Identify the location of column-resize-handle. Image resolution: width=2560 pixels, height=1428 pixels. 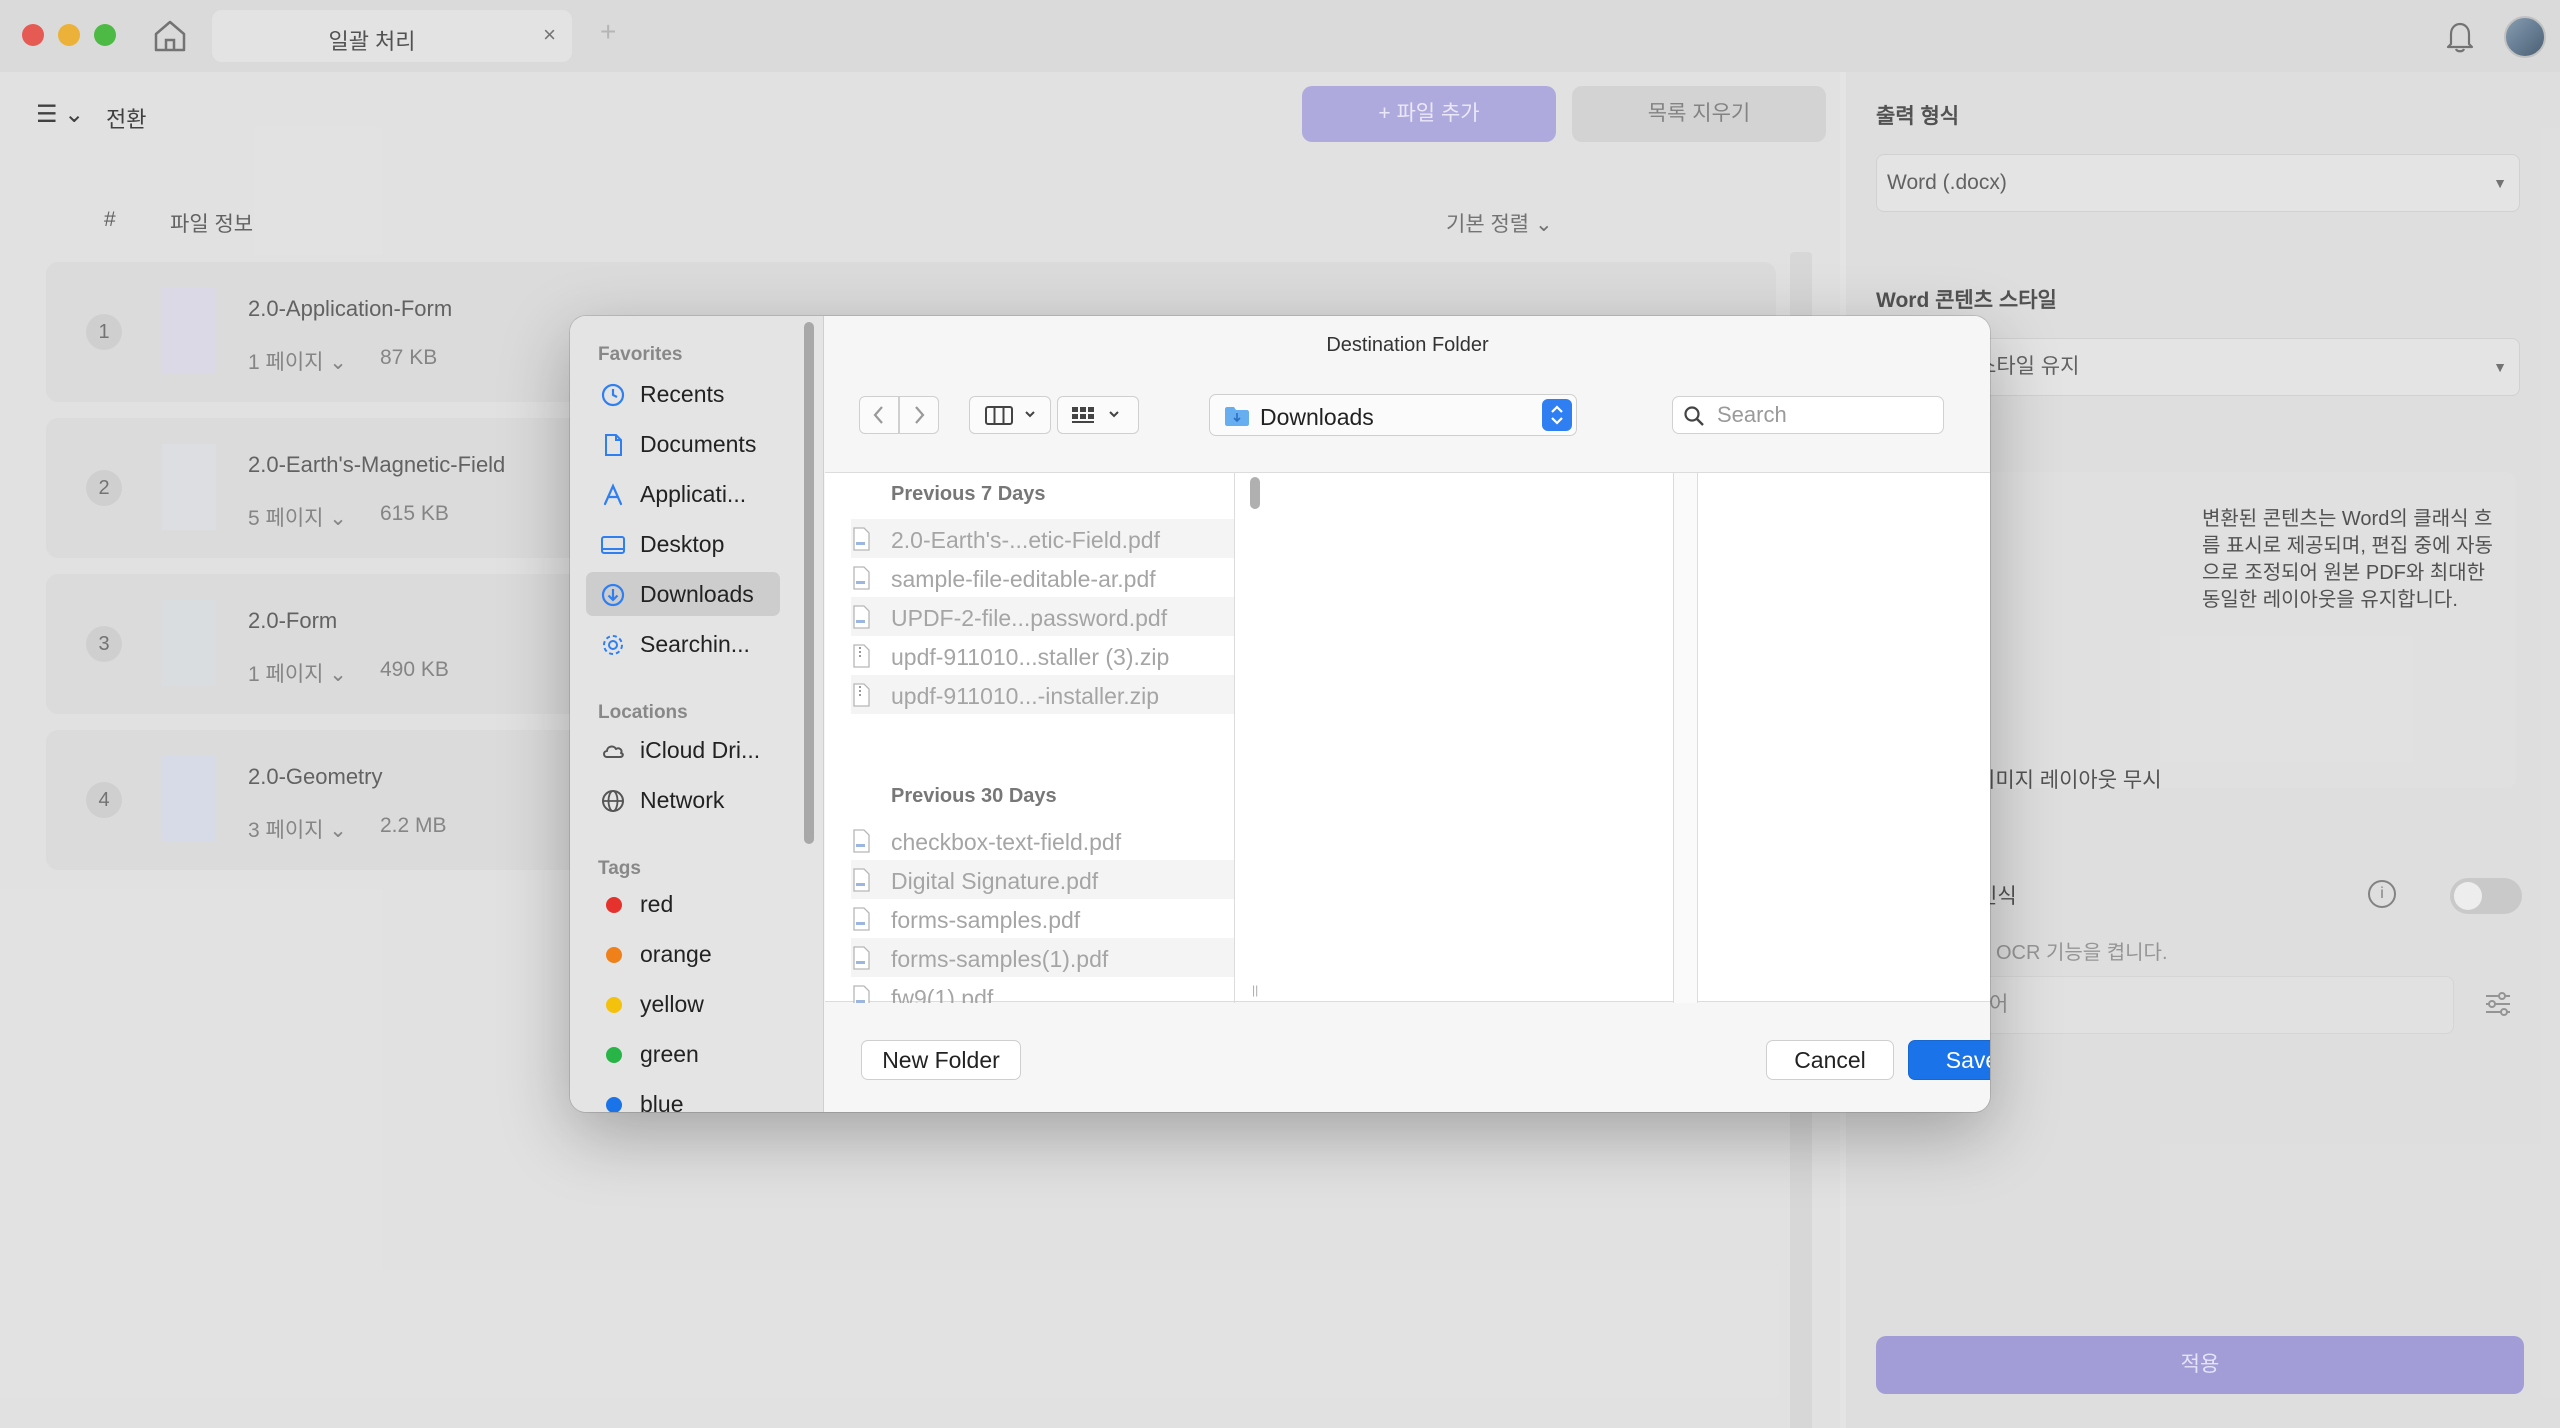
(1686, 738).